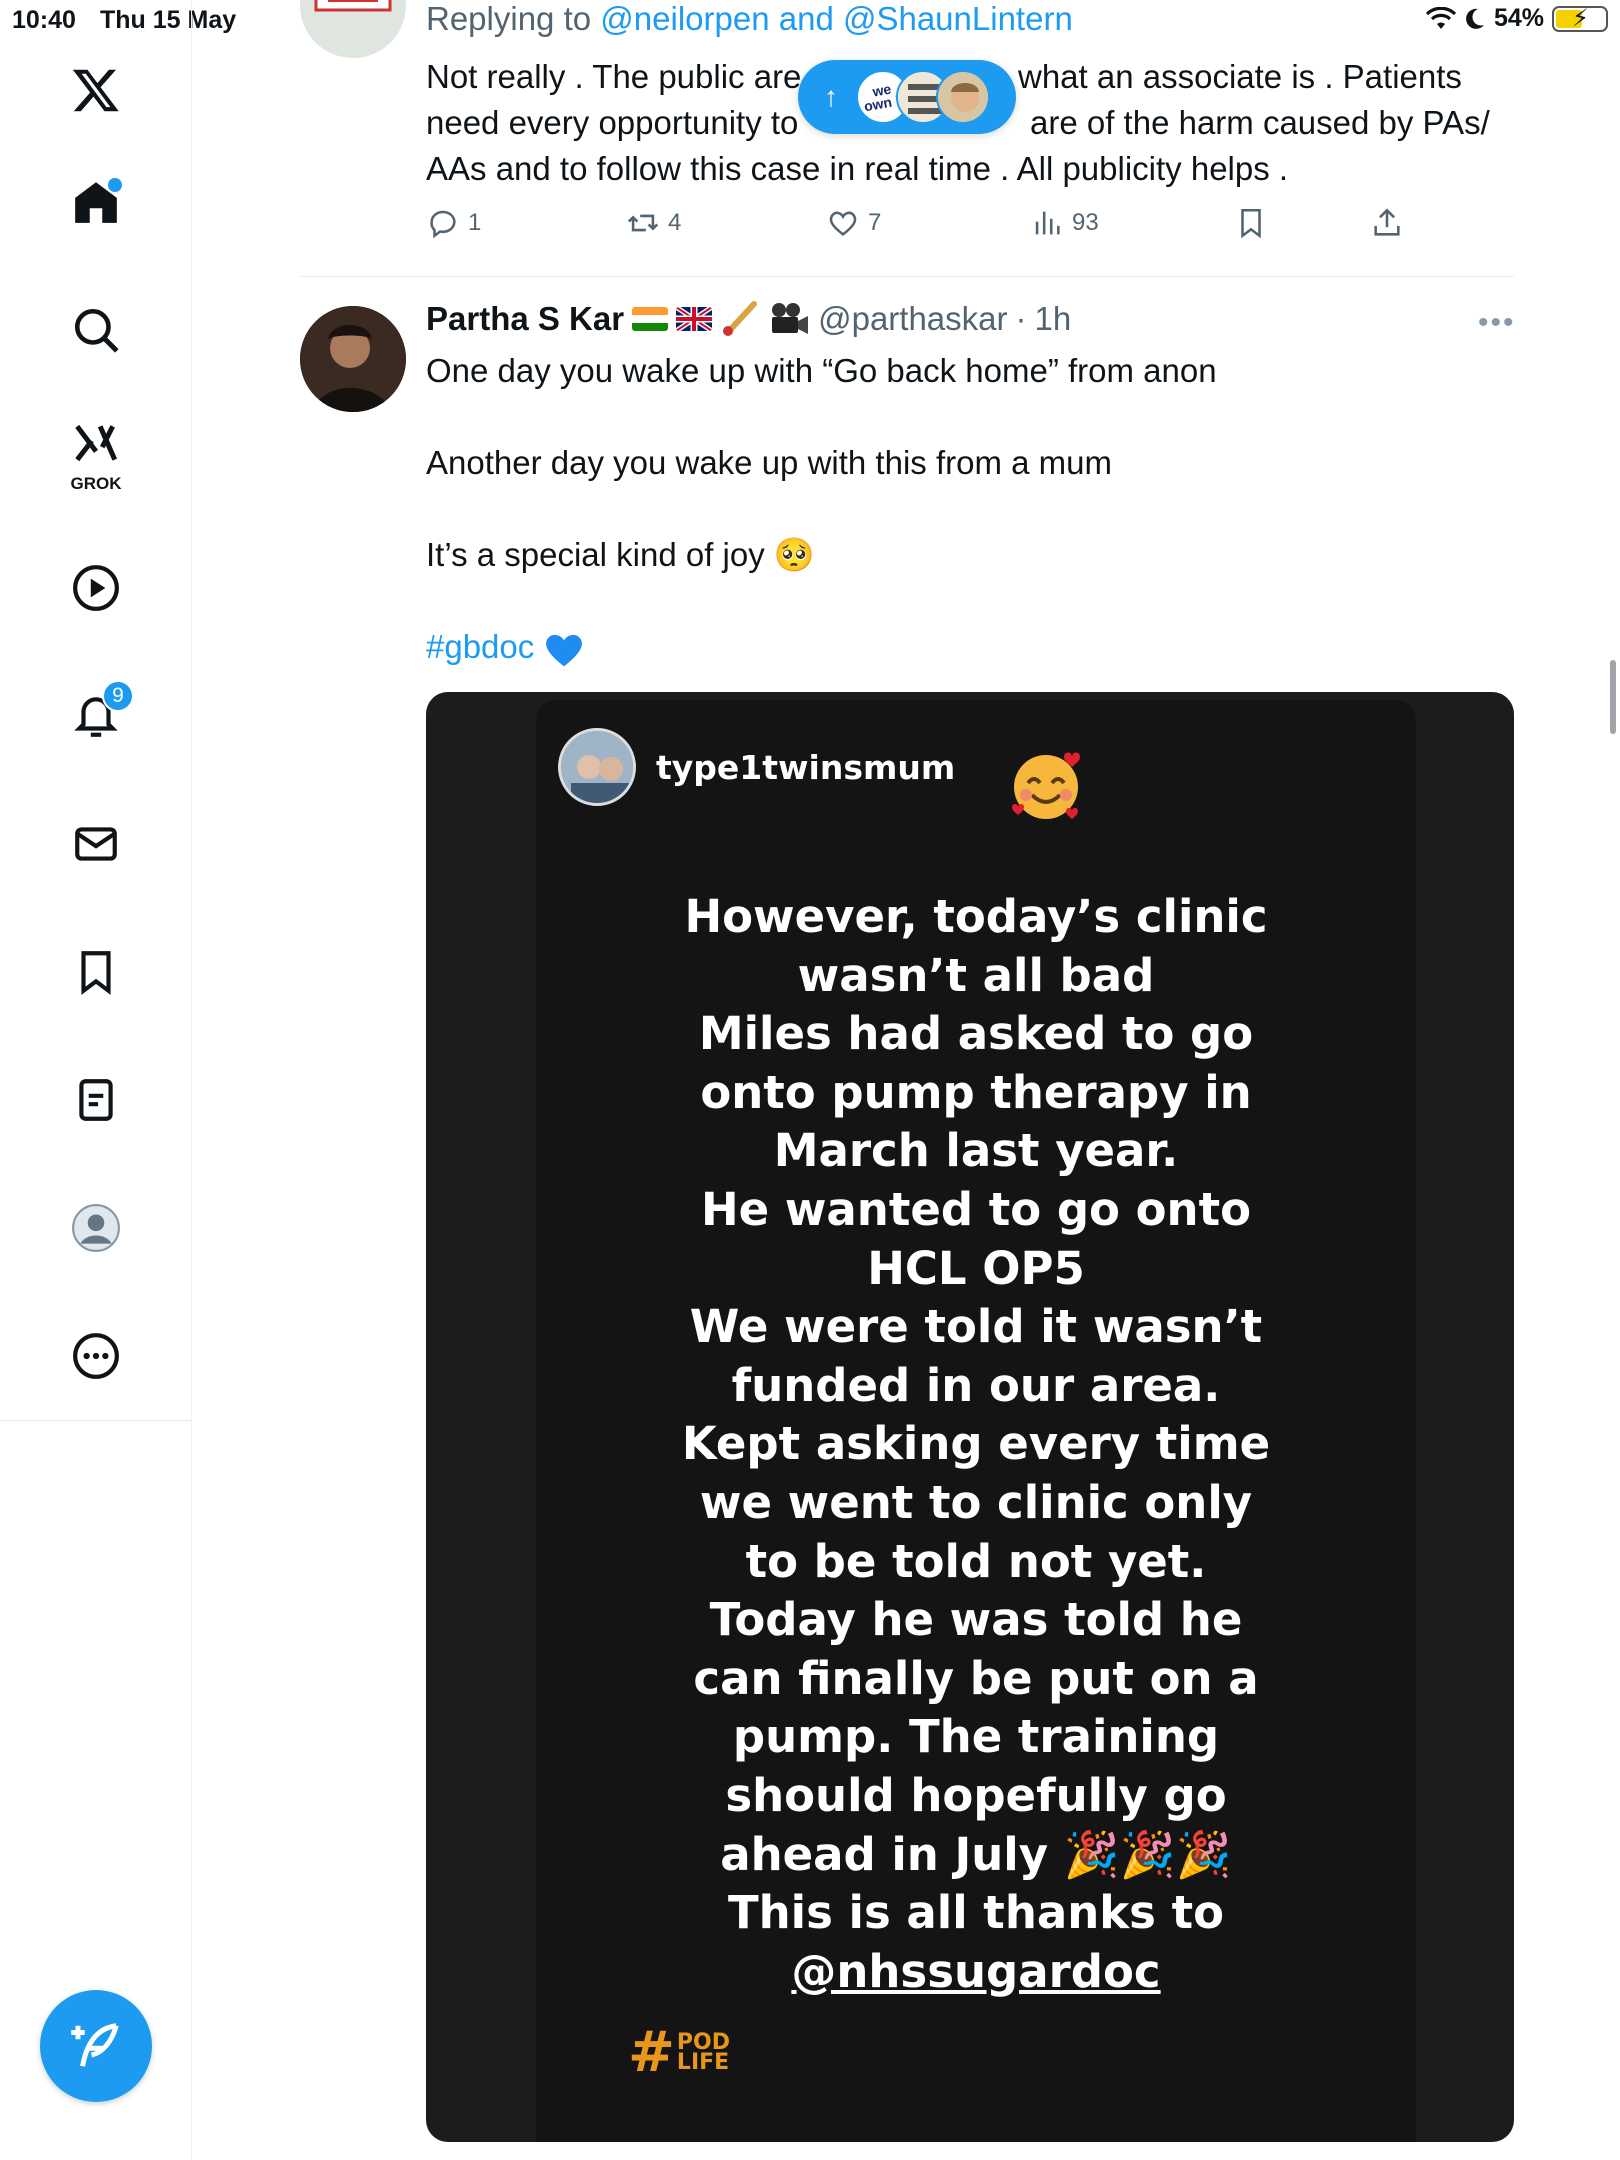 This screenshot has width=1620, height=2160. I want to click on profile-icon, so click(96, 1228).